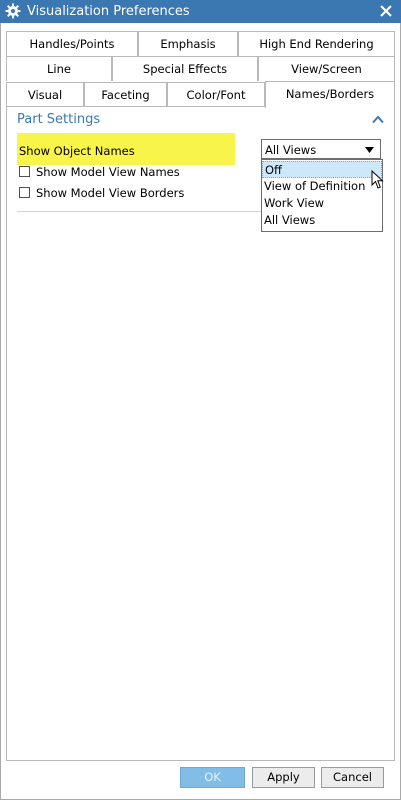 The width and height of the screenshot is (401, 800). I want to click on show-object-names-label: Show Object Names, so click(77, 151).